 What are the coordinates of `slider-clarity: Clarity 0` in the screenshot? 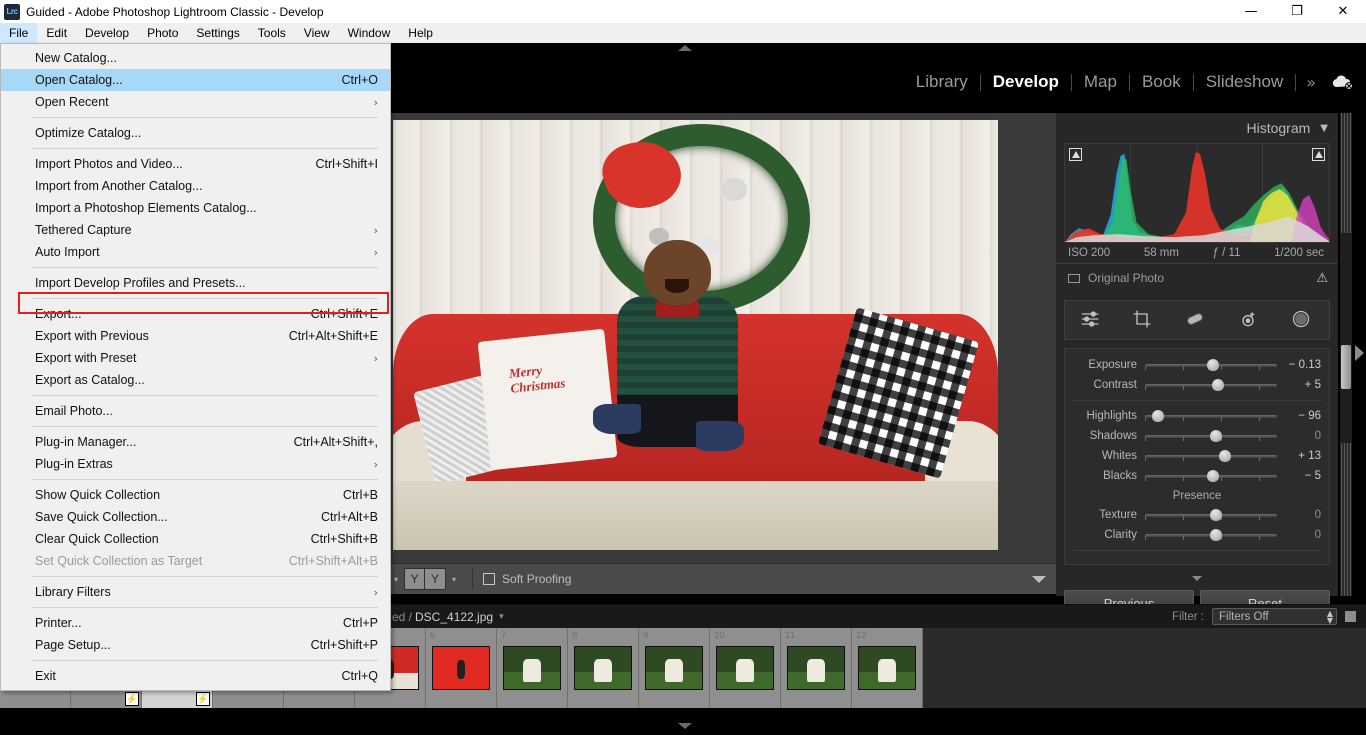 It's located at (1197, 535).